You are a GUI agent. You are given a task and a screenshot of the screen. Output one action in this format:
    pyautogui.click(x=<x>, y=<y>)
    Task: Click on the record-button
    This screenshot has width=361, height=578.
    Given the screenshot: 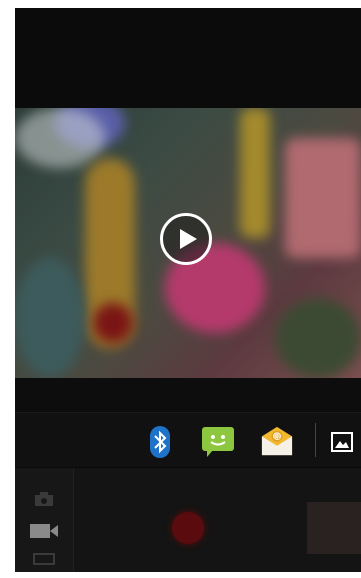 What is the action you would take?
    pyautogui.click(x=188, y=528)
    